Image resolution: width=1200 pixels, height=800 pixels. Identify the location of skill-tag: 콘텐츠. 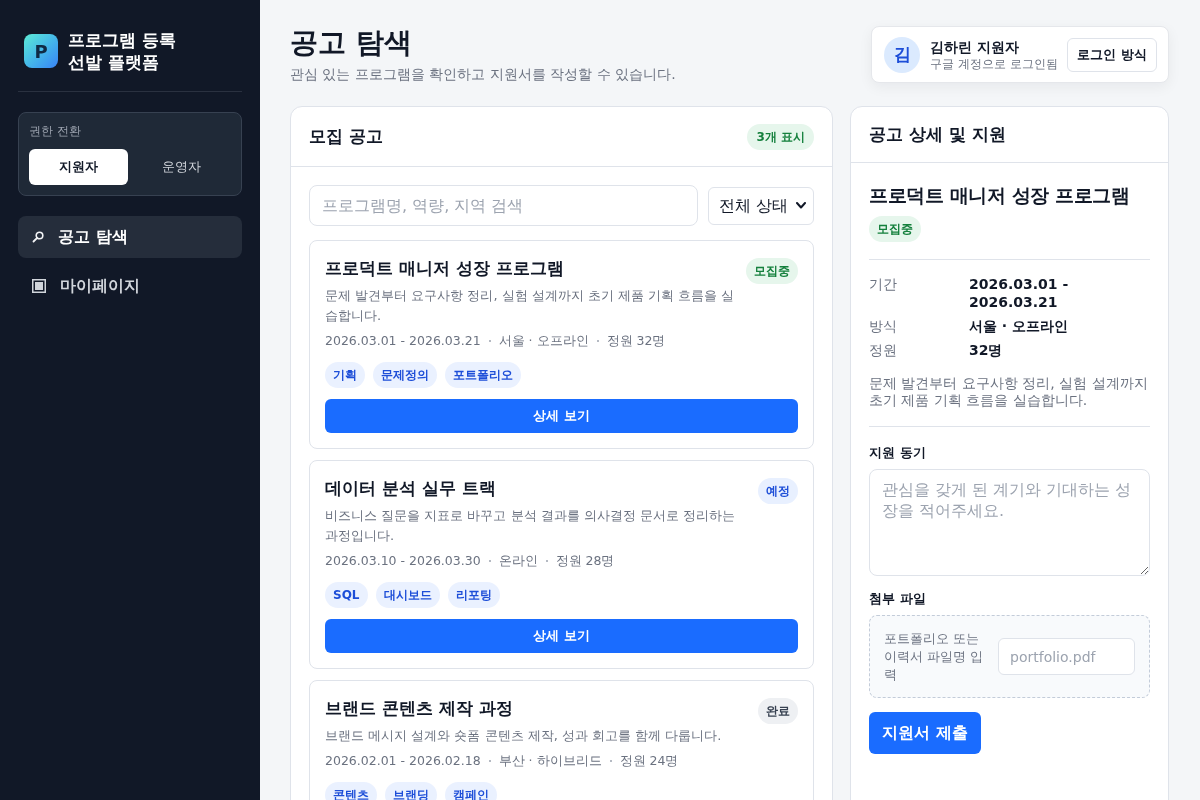
(351, 791).